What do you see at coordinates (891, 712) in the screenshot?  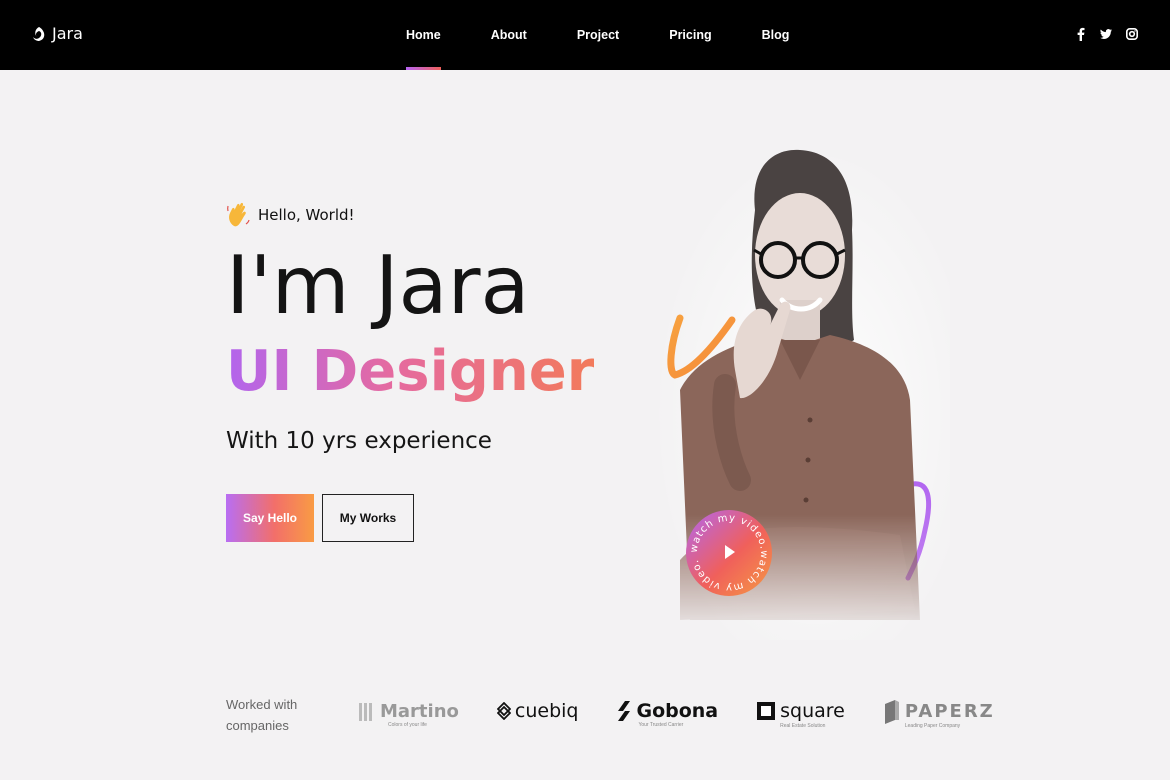 I see `paperz-icon` at bounding box center [891, 712].